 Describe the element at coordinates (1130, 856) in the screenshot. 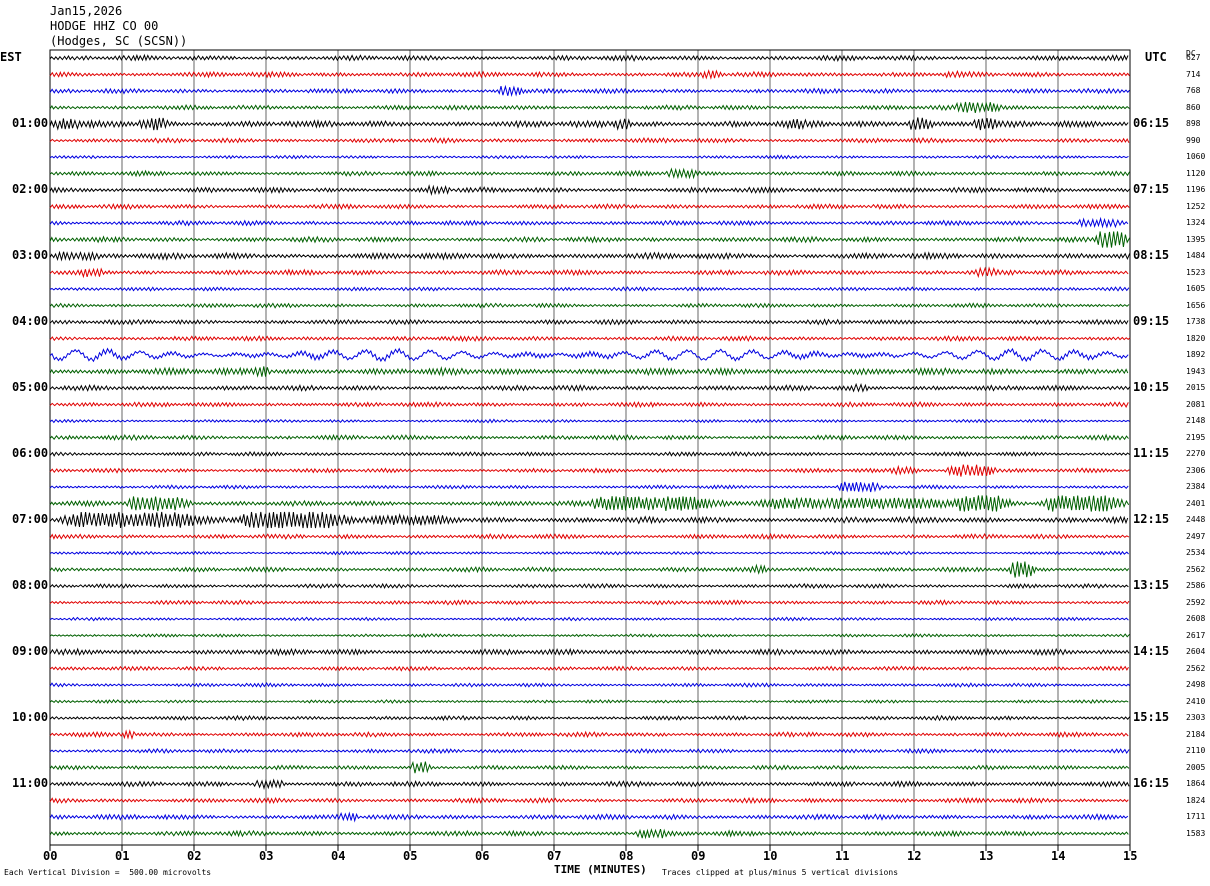

I see `x-tick-label: 15` at that location.